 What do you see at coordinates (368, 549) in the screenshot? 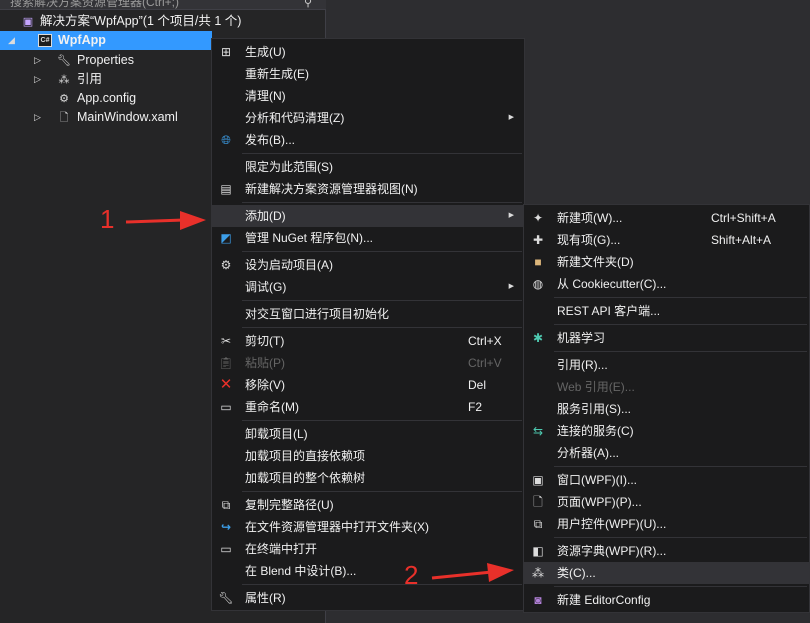
I see `menu-open-in-terminal: ▭ 在终端中打开` at bounding box center [368, 549].